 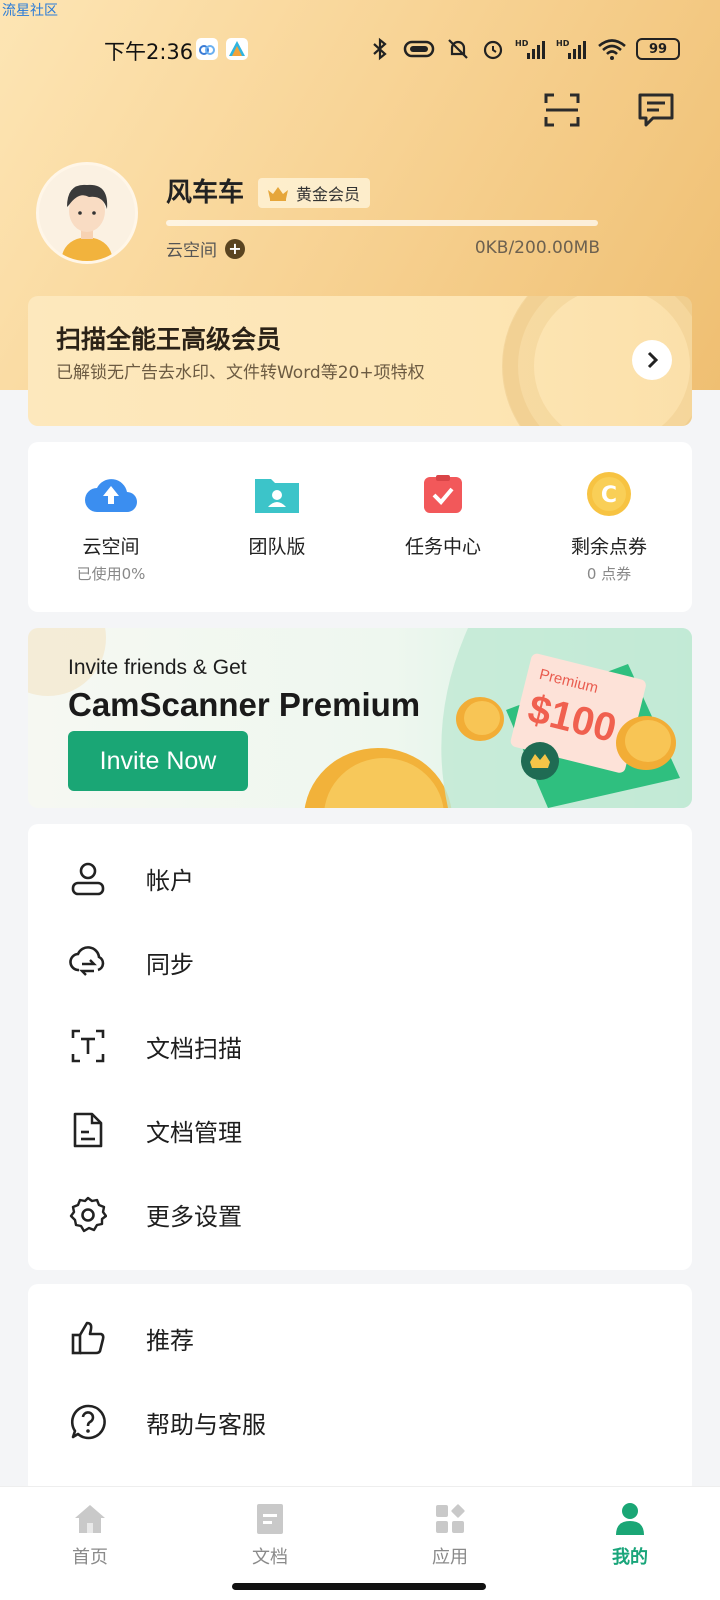 I want to click on message-icon, so click(x=656, y=110).